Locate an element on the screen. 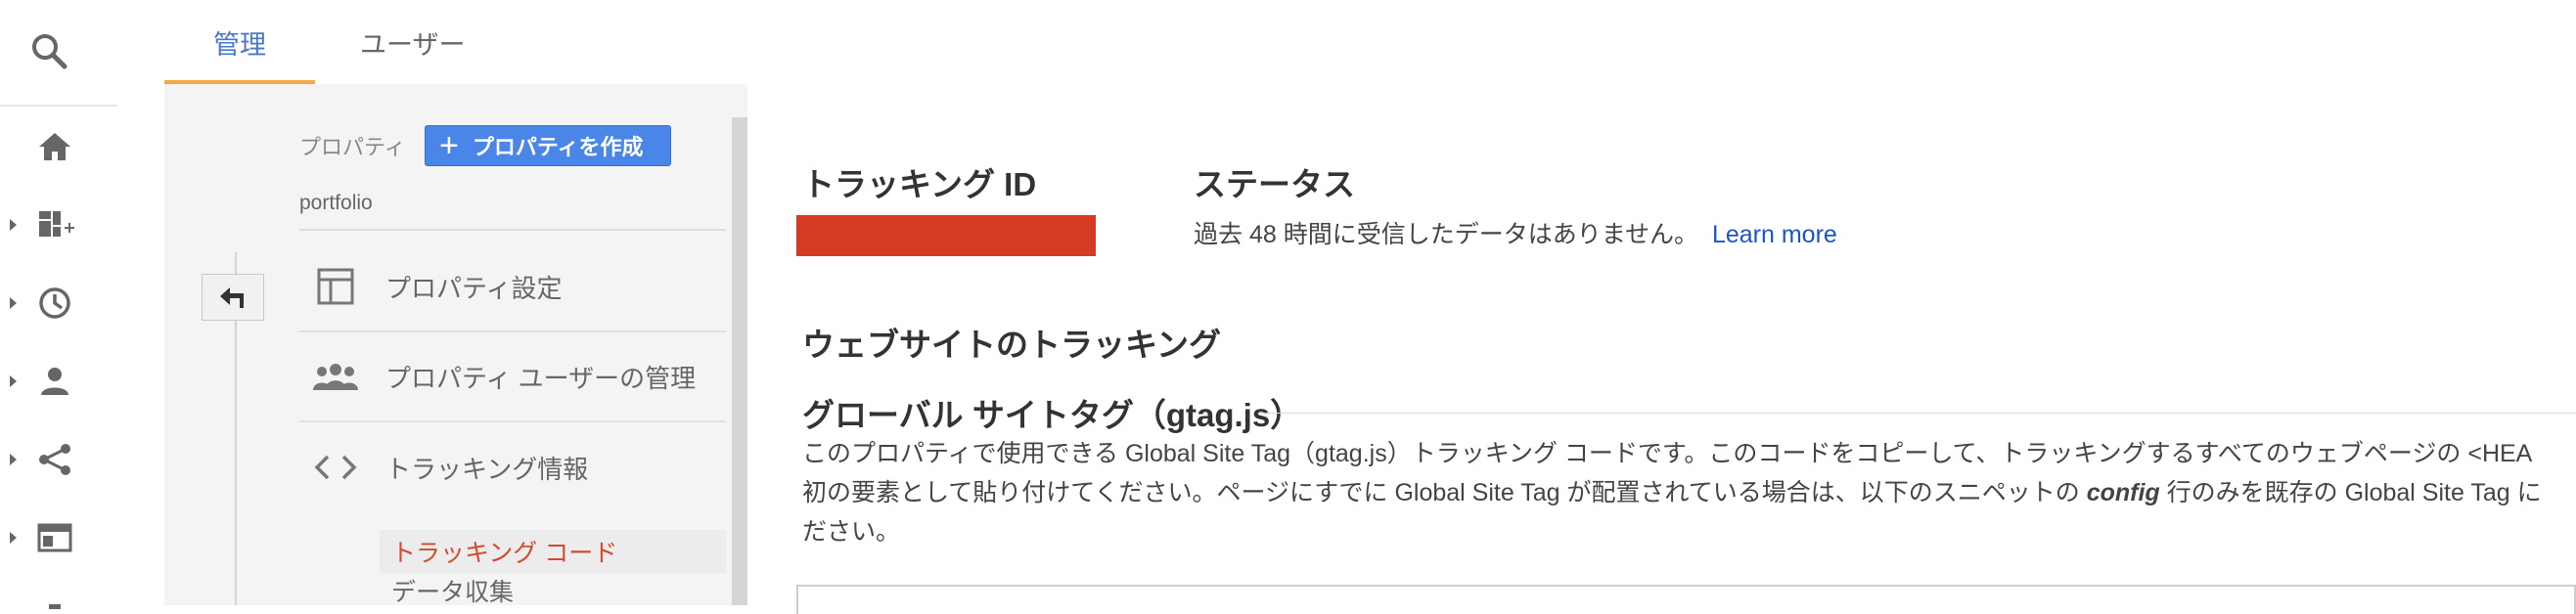 This screenshot has height=614, width=2576. back-button is located at coordinates (233, 297).